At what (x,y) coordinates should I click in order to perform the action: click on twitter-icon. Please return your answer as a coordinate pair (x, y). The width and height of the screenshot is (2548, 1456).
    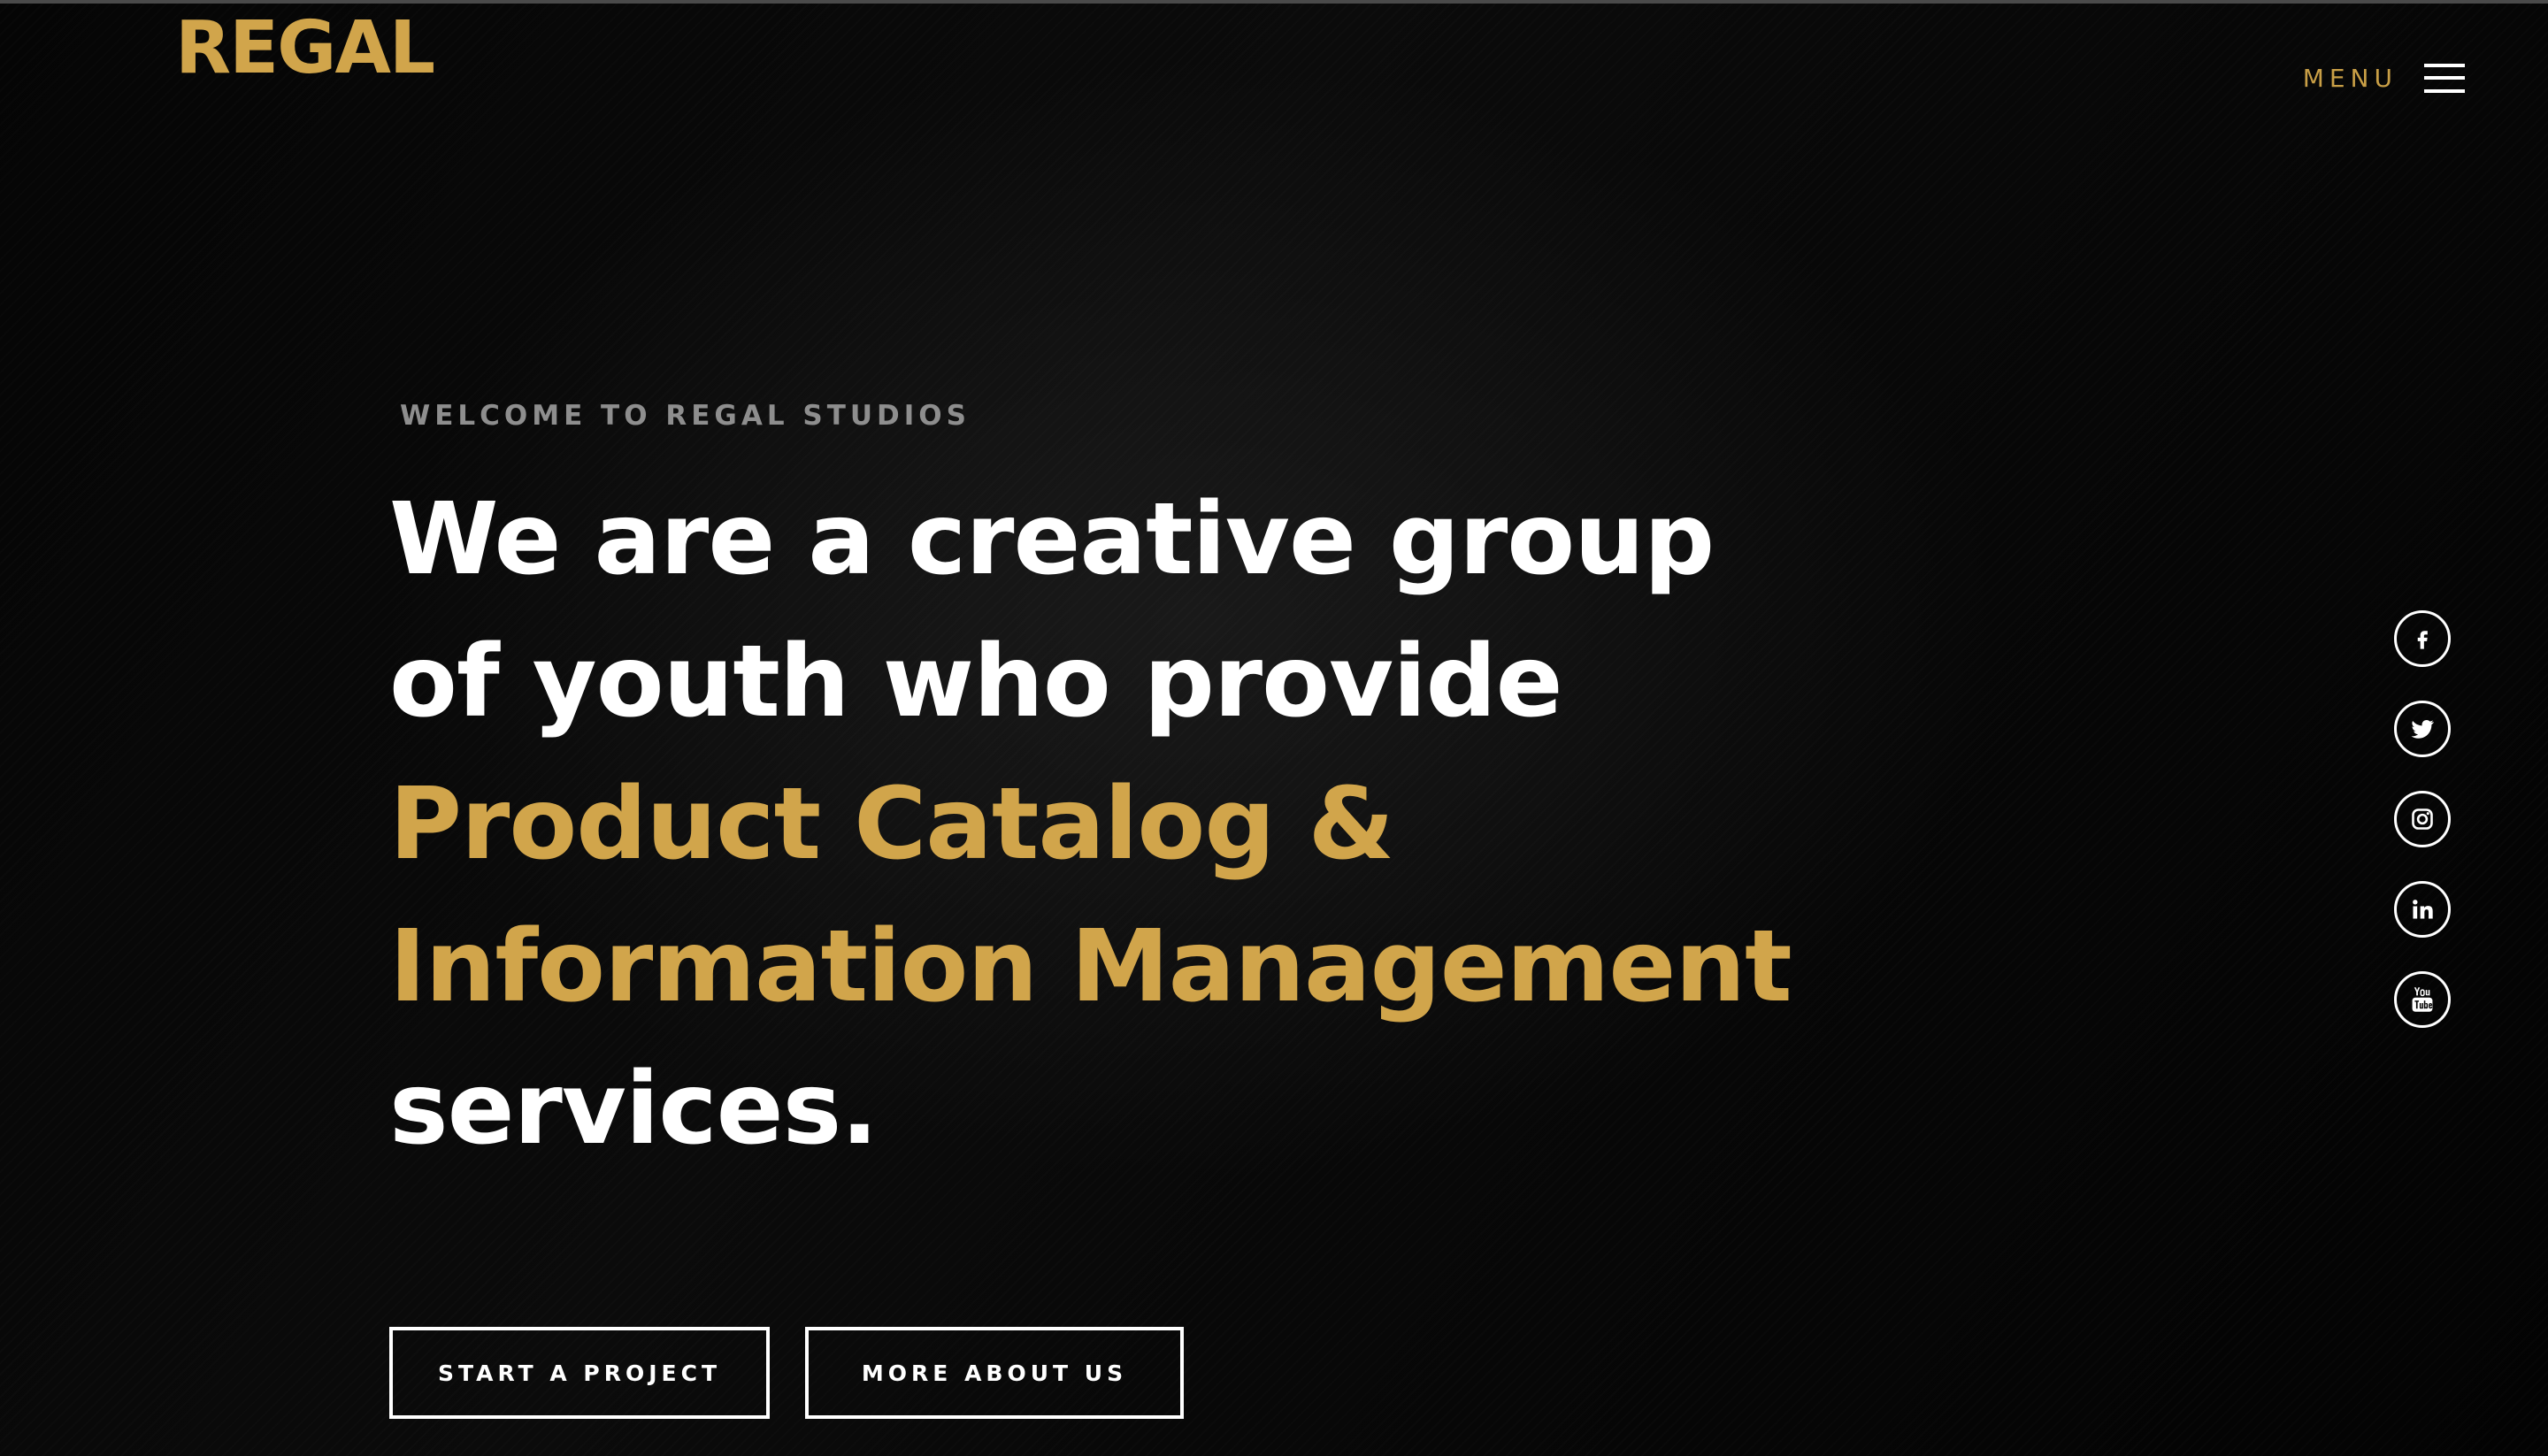
    Looking at the image, I should click on (2423, 729).